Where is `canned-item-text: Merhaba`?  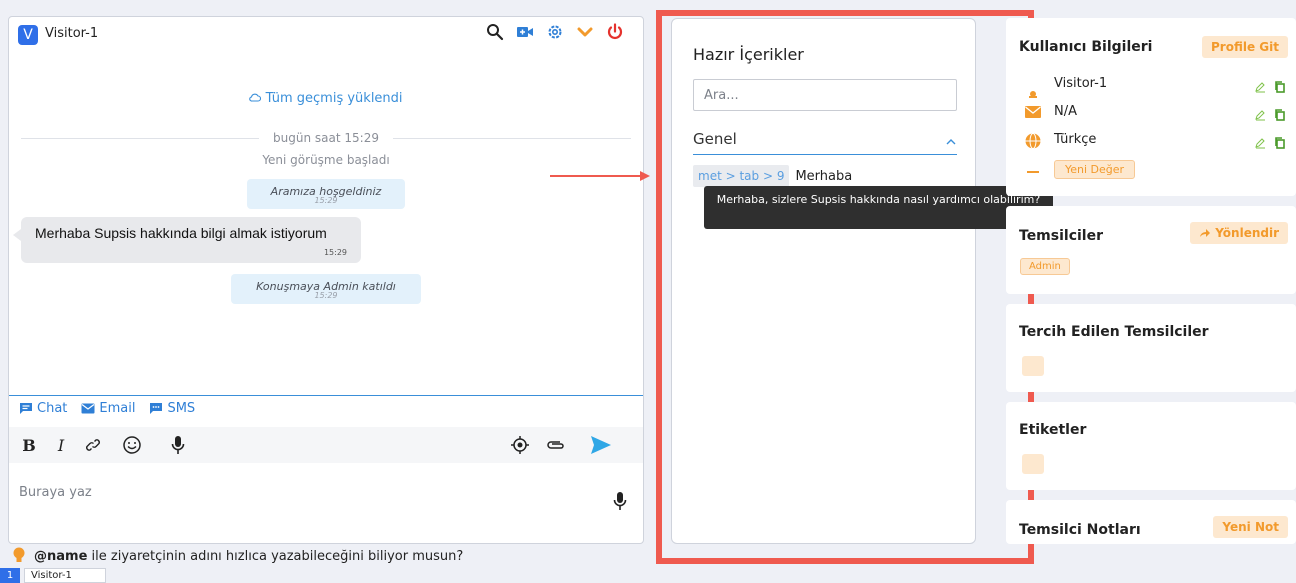
canned-item-text: Merhaba is located at coordinates (824, 176).